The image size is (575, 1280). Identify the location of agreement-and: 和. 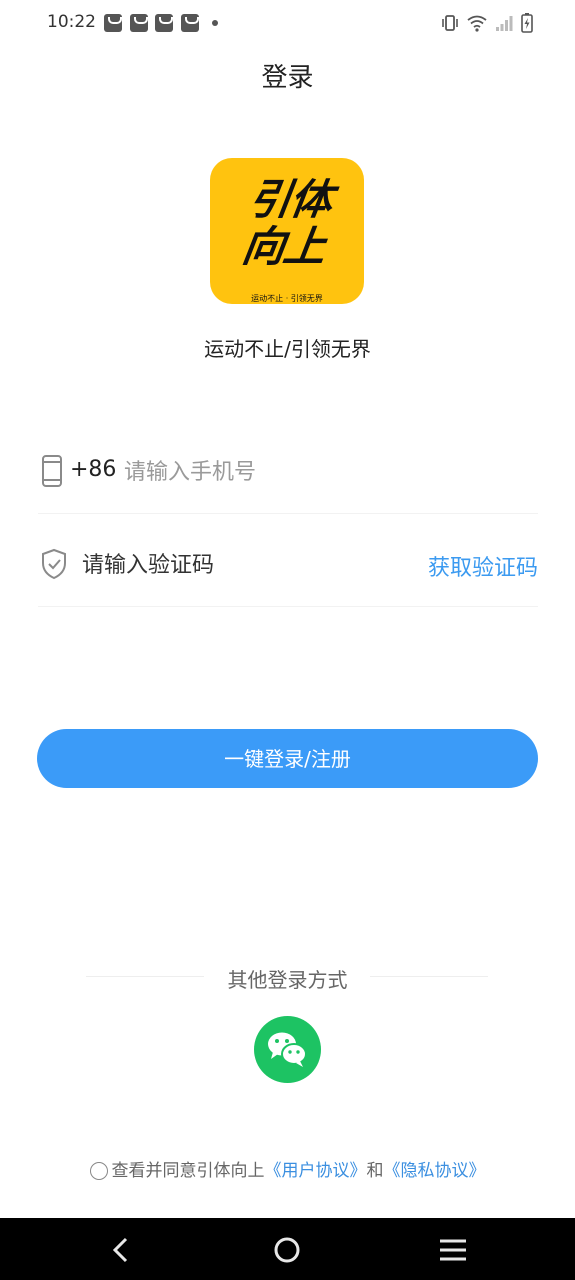
(375, 1171).